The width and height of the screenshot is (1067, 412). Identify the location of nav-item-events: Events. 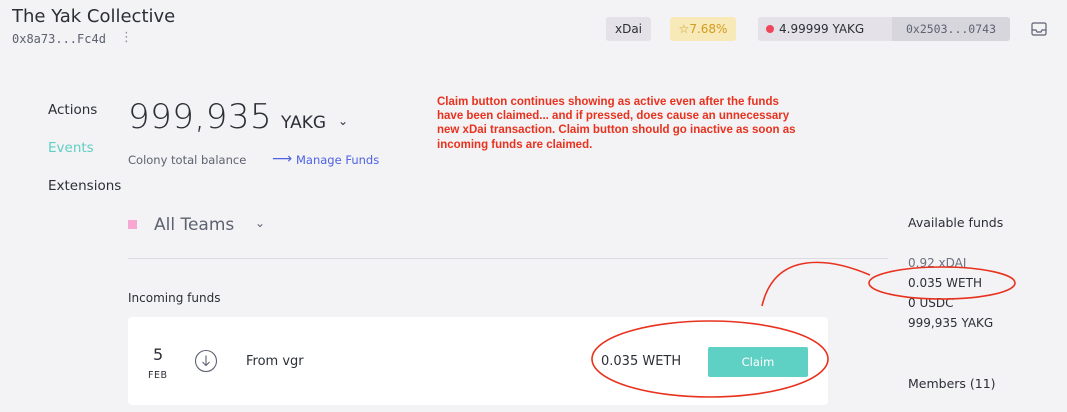
(71, 148).